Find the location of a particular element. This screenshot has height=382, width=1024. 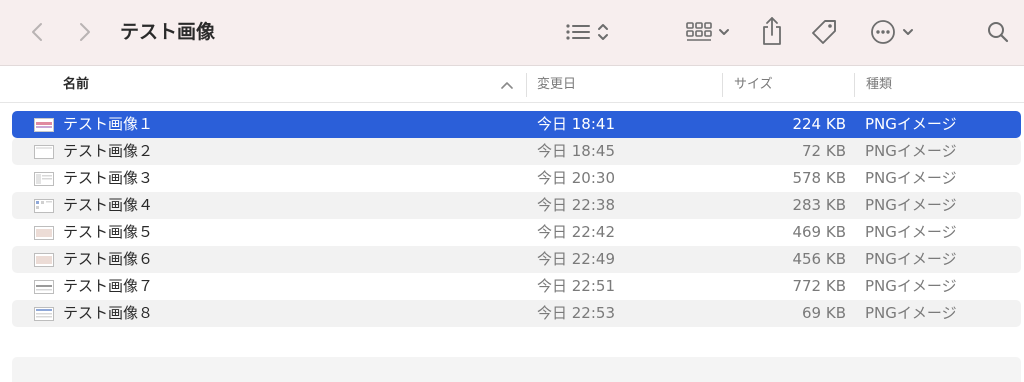

file-modified-date: 今日 22:42 is located at coordinates (576, 232).